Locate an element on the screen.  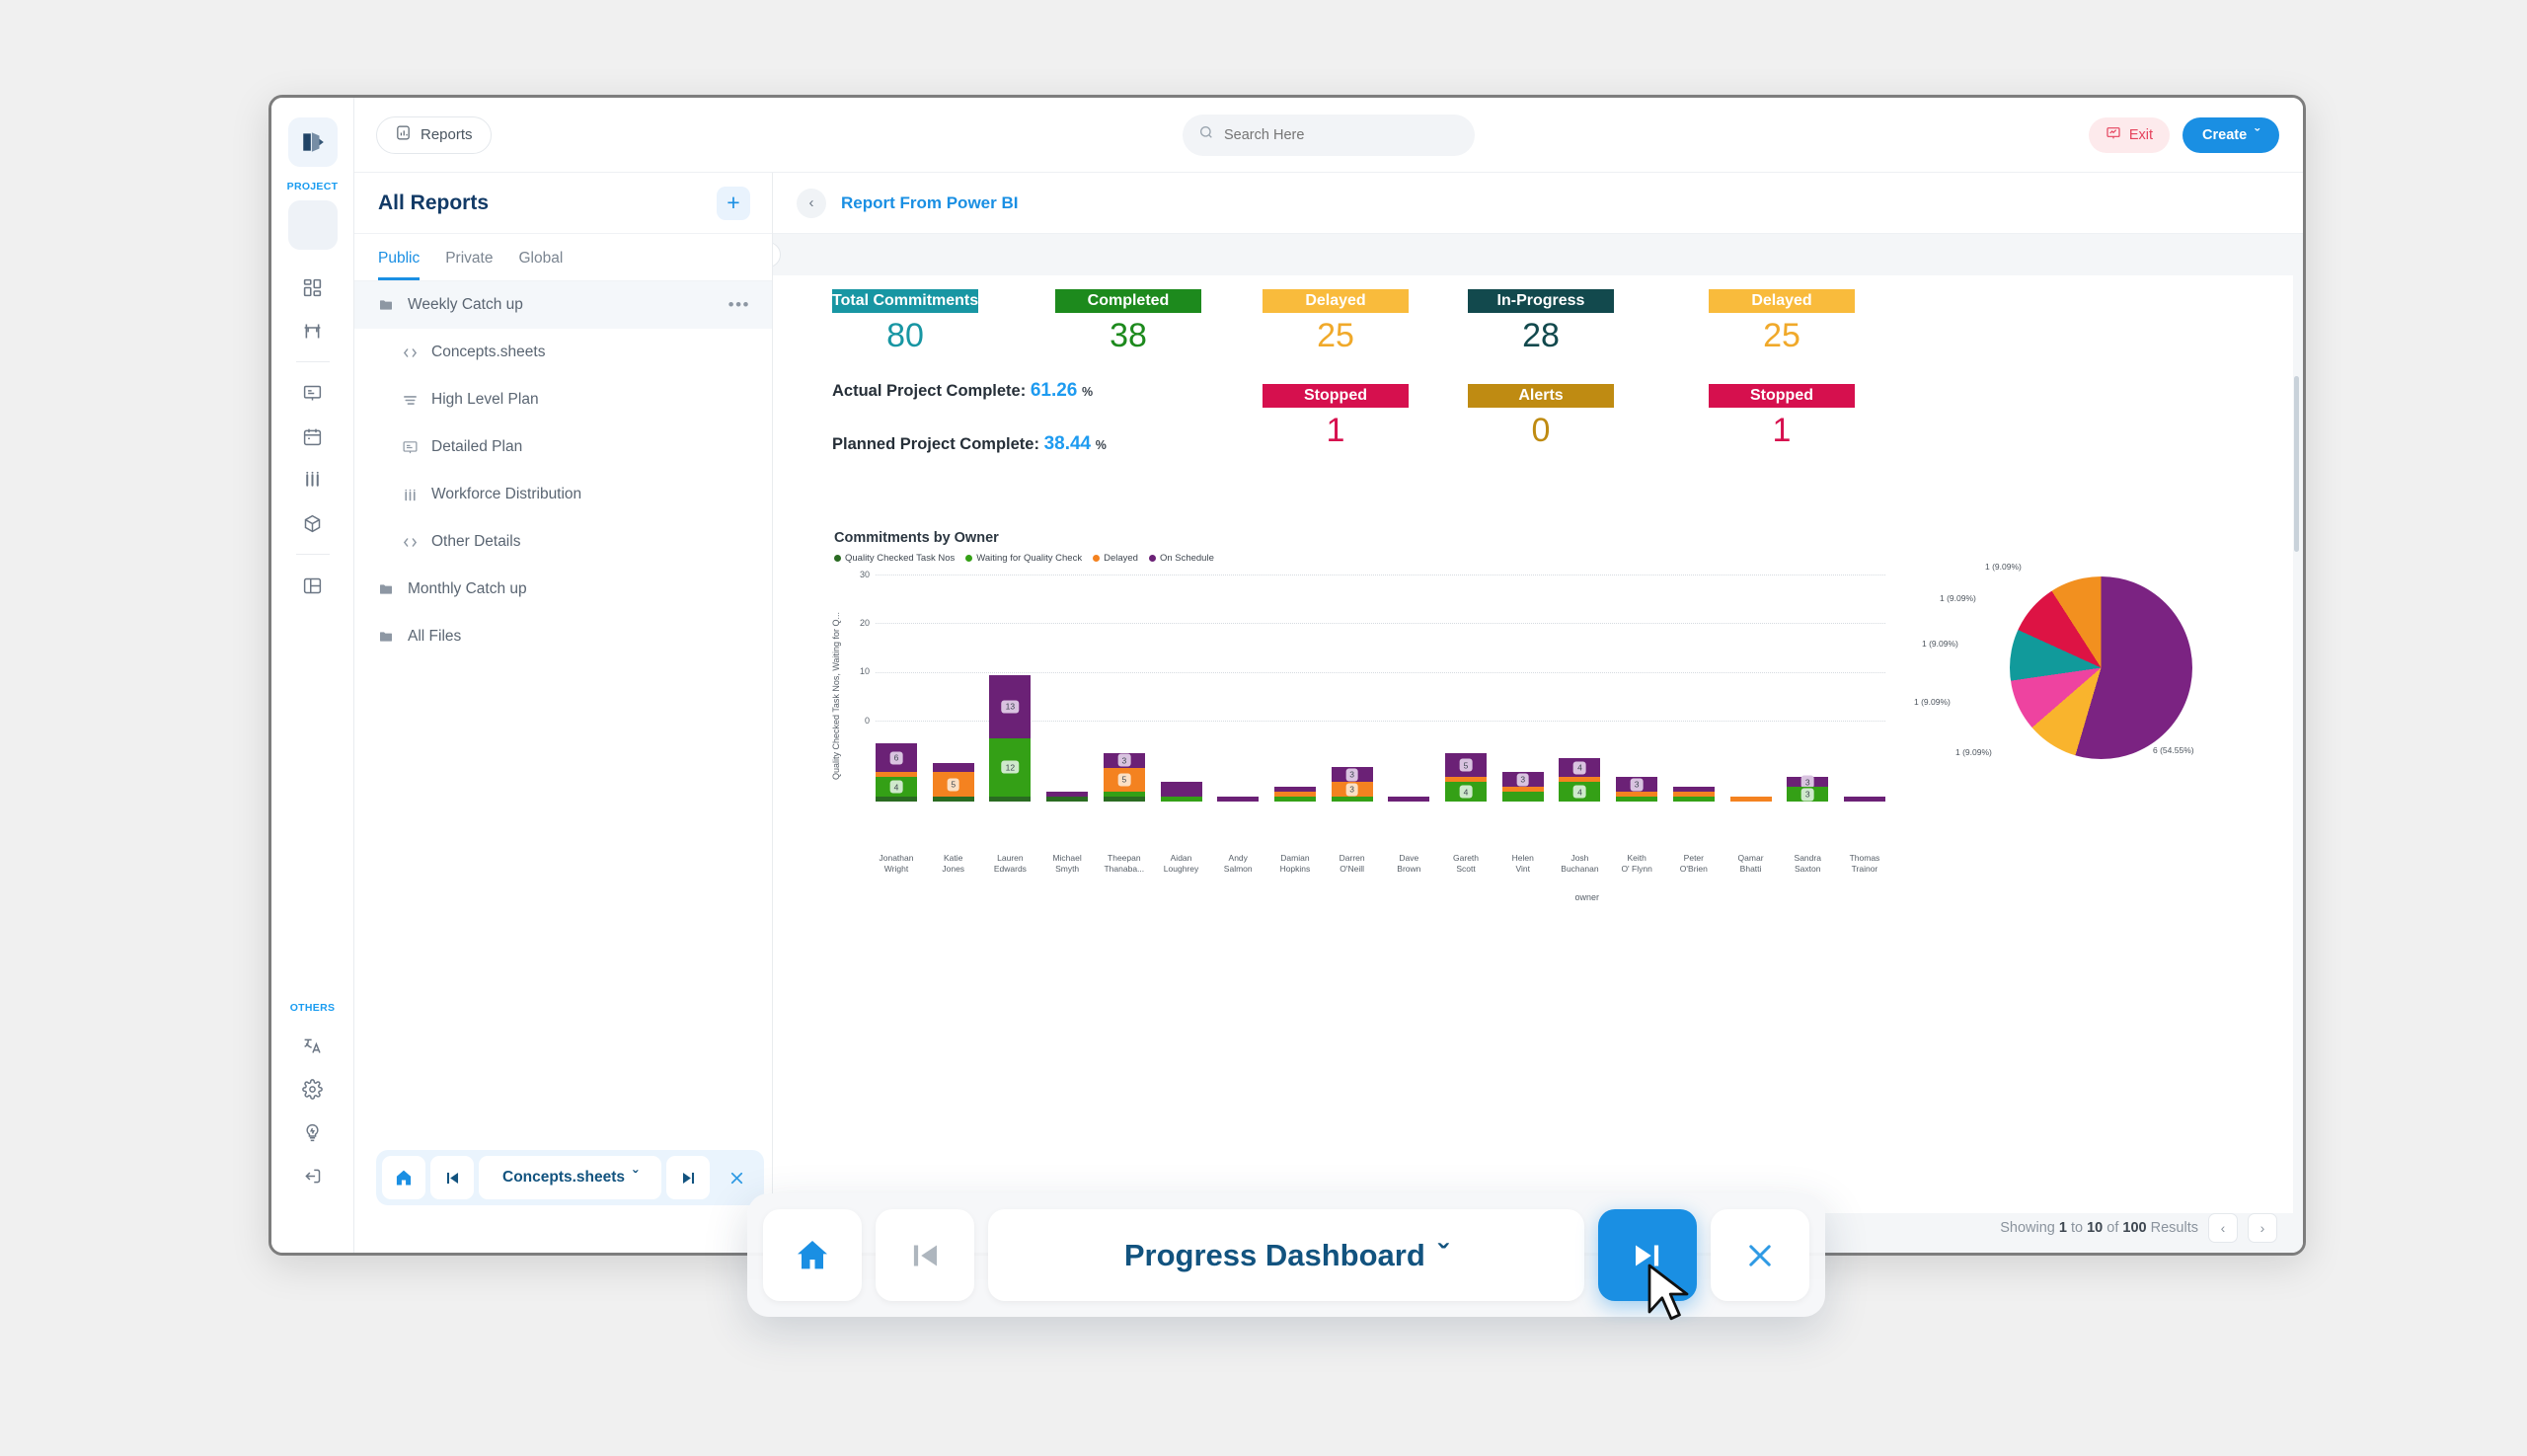
tab-public: Public is located at coordinates (399, 265).